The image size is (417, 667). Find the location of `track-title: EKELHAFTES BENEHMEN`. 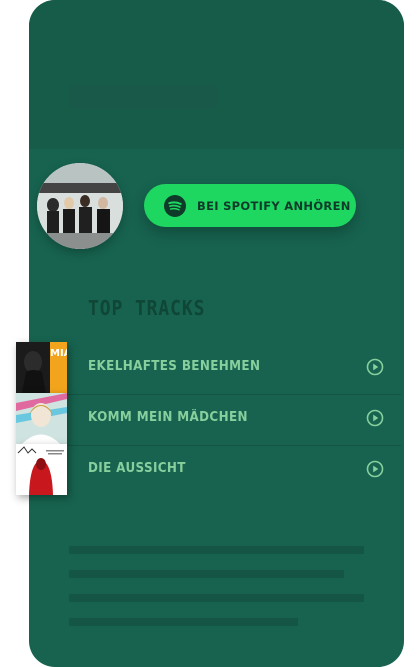

track-title: EKELHAFTES BENEHMEN is located at coordinates (174, 366).